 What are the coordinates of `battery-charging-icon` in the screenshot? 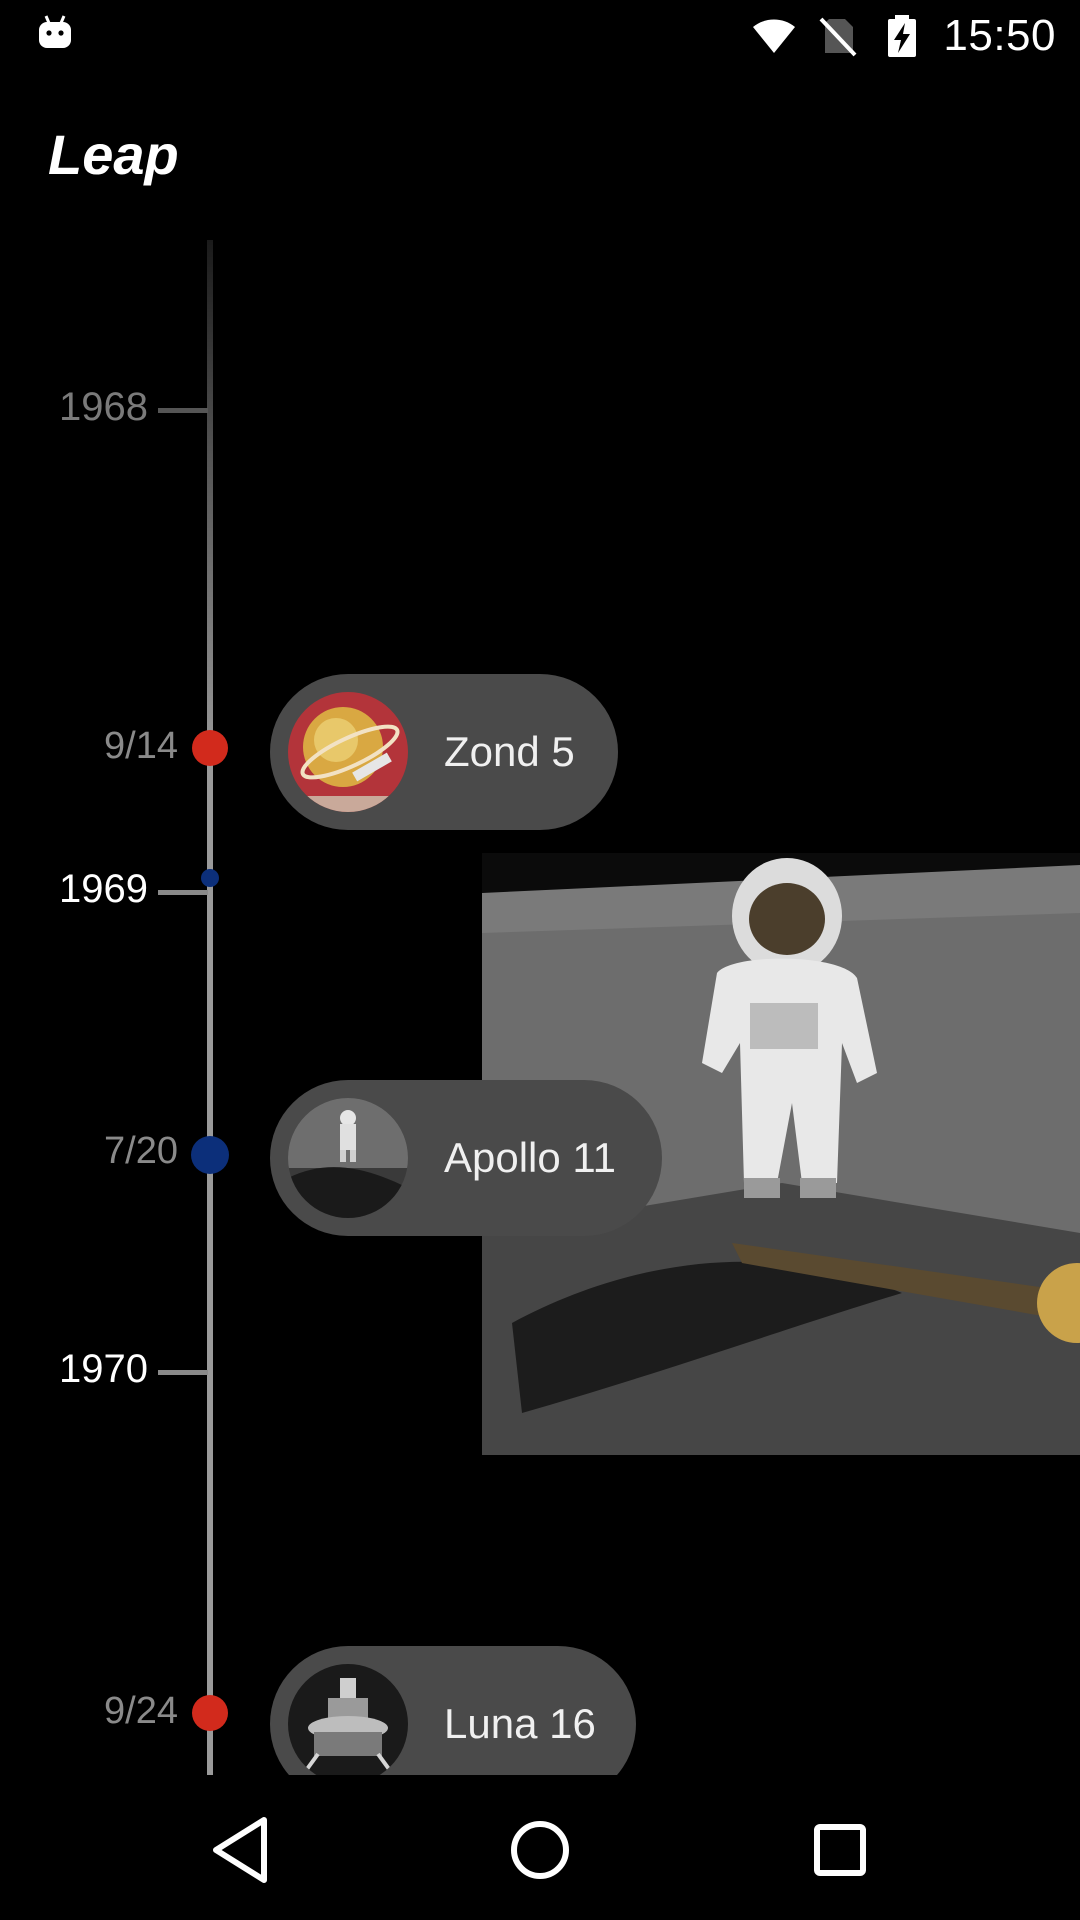 It's located at (902, 36).